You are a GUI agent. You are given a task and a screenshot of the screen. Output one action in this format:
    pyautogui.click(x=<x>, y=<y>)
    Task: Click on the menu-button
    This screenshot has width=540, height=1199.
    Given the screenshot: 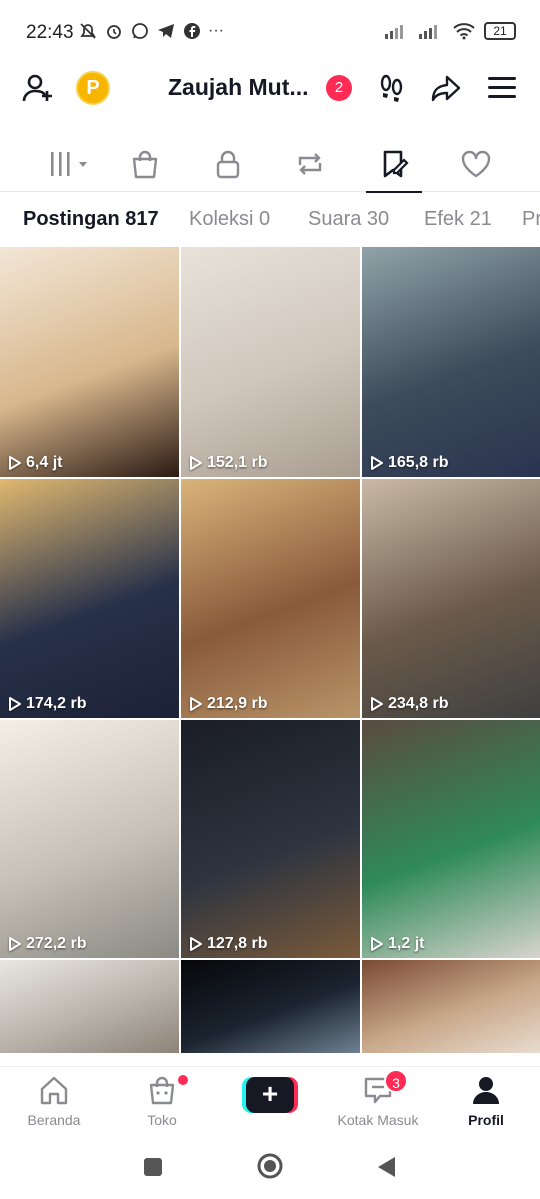 What is the action you would take?
    pyautogui.click(x=502, y=88)
    